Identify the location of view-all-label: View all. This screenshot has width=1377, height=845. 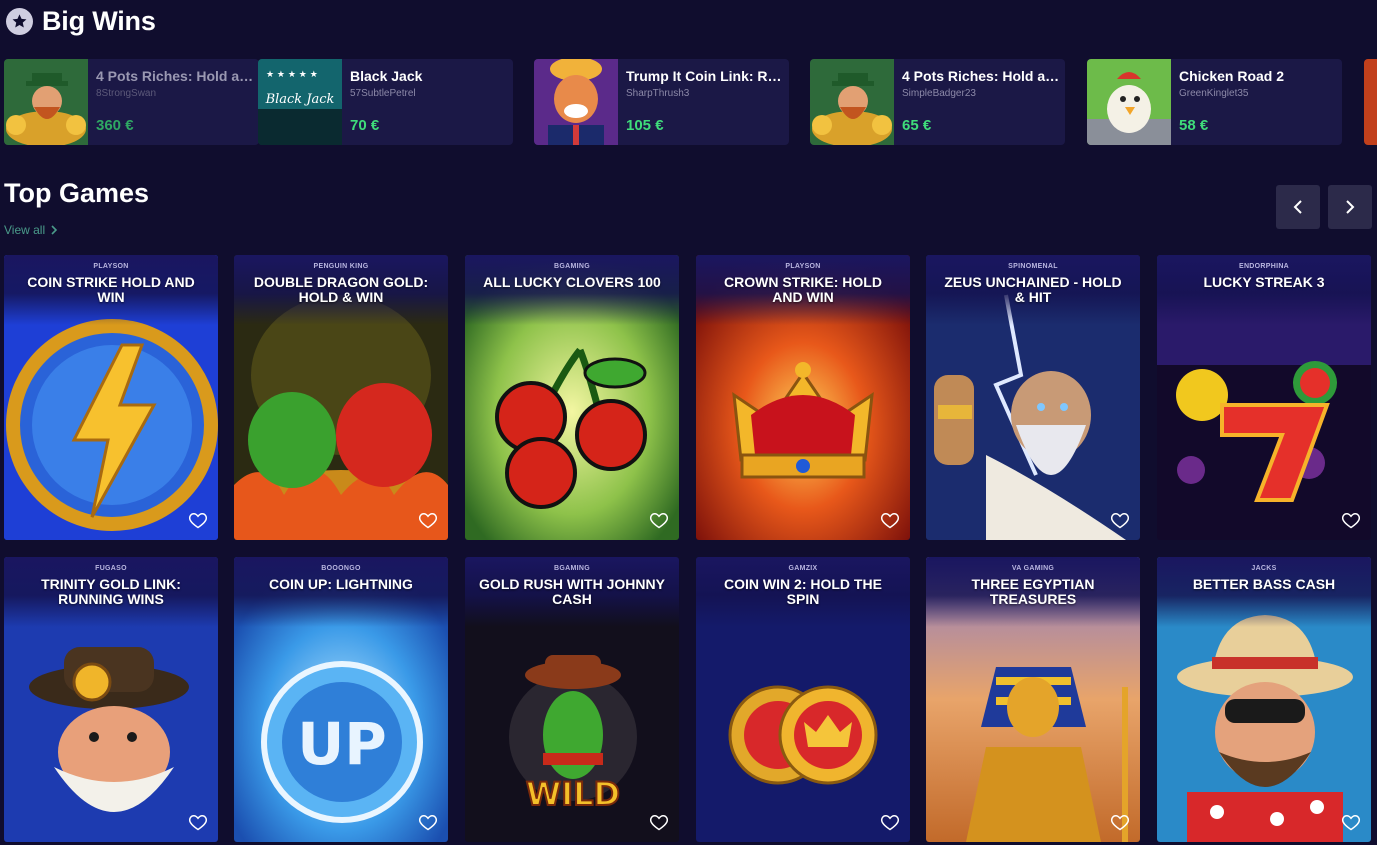
(25, 230).